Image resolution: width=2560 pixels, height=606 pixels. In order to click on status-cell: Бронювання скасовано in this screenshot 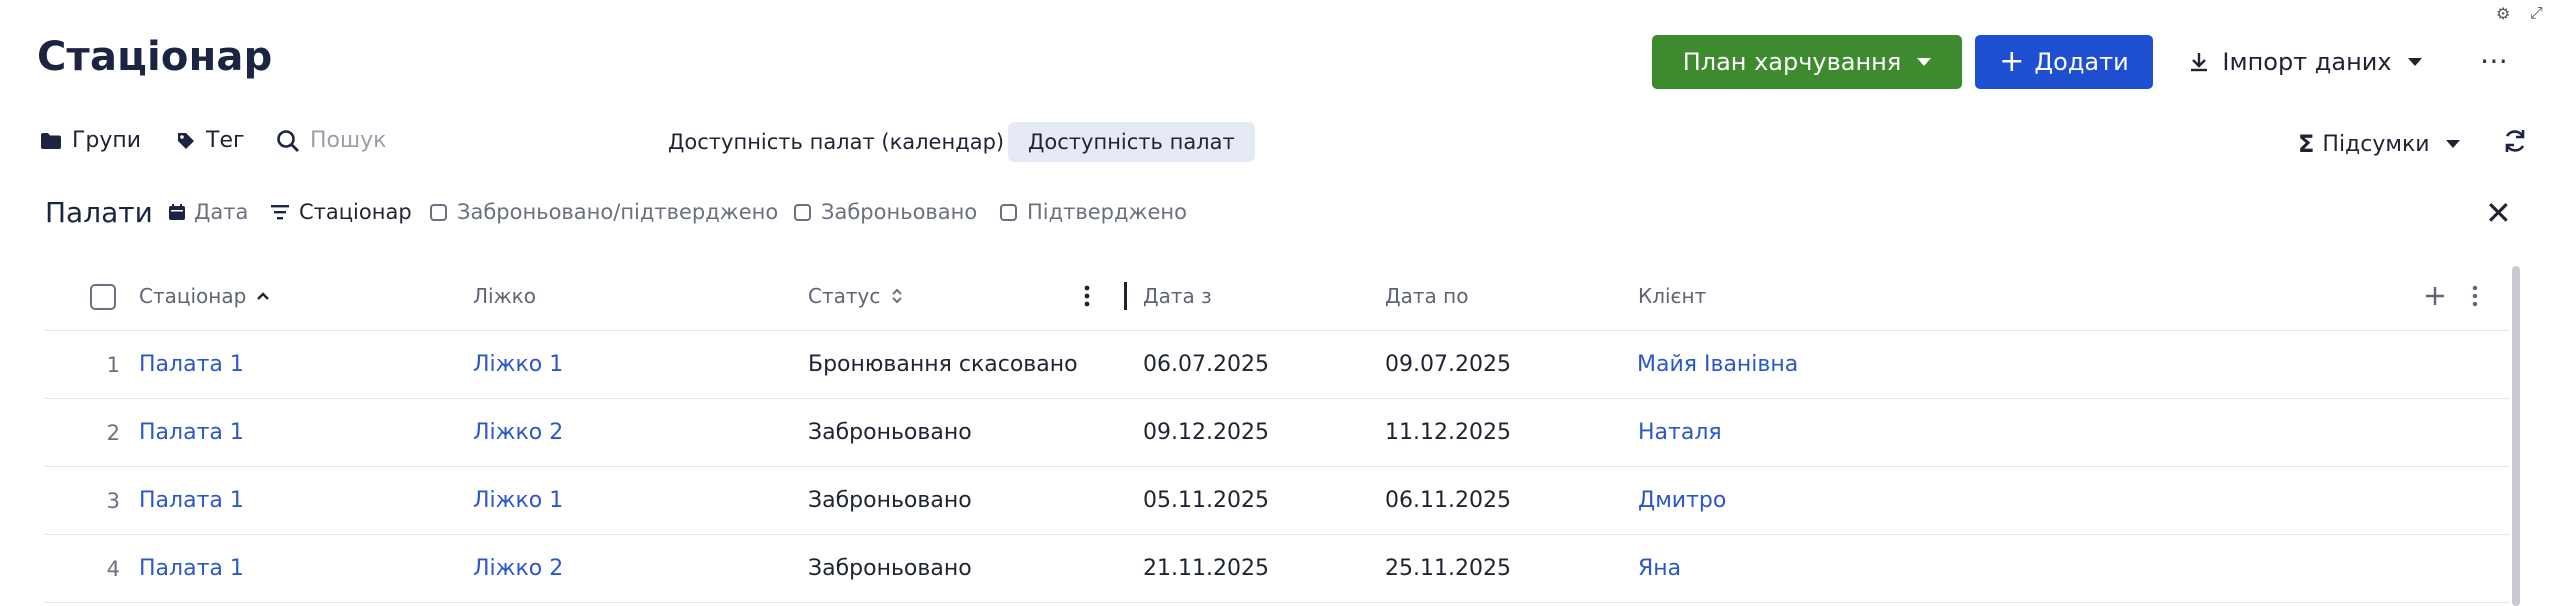, I will do `click(943, 364)`.